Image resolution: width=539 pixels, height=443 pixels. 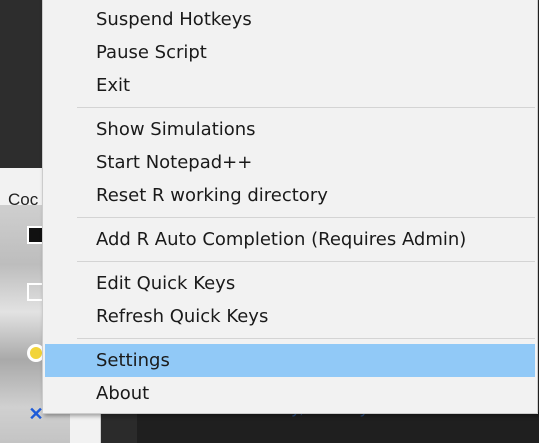 I want to click on menu-item-about: About, so click(x=290, y=393).